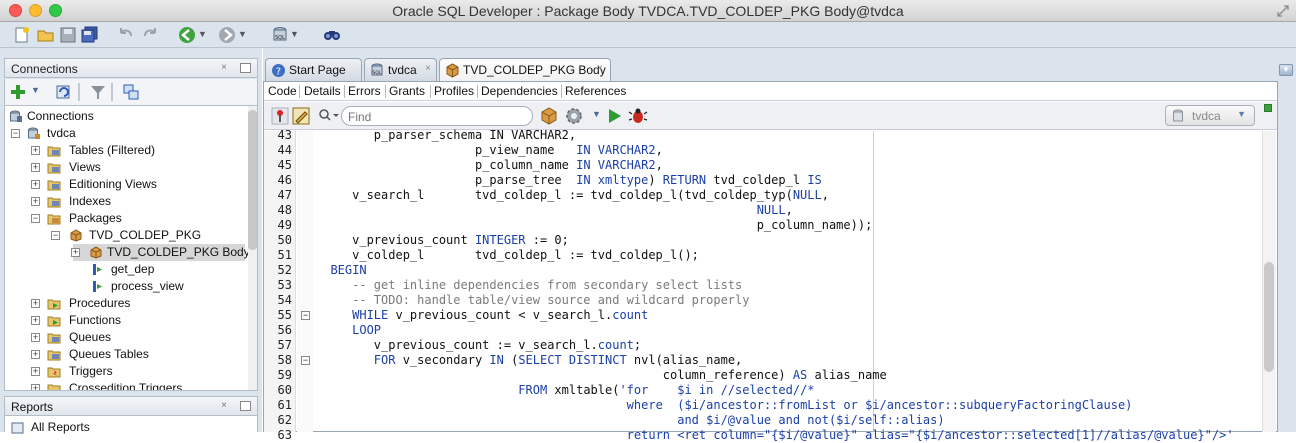  I want to click on tree-item-views: + Views, so click(127, 167).